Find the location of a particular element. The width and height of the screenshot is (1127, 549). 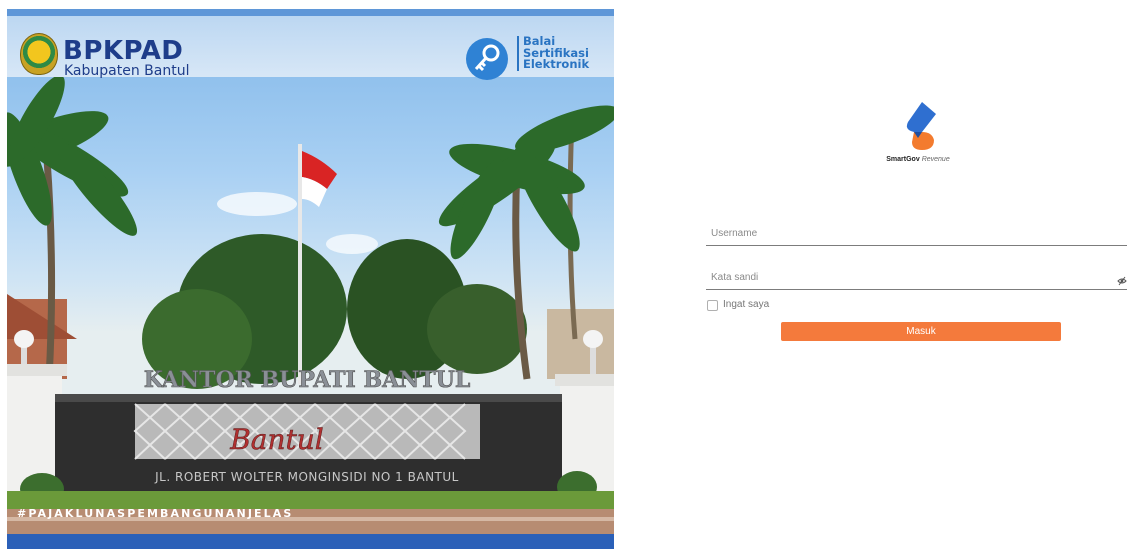

partner-name: Balai Sertifikasi Elektronik is located at coordinates (555, 53).